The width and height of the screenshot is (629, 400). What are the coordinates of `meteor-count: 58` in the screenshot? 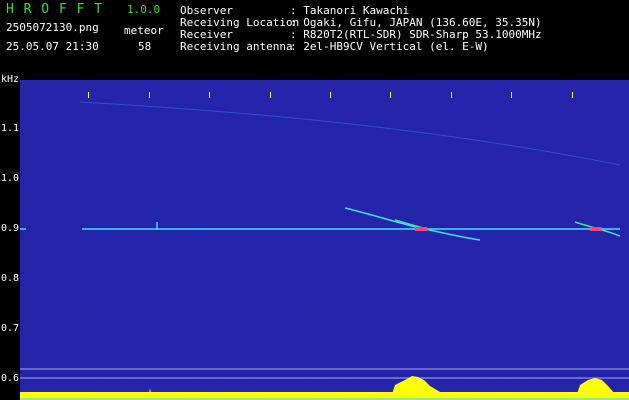 It's located at (145, 46).